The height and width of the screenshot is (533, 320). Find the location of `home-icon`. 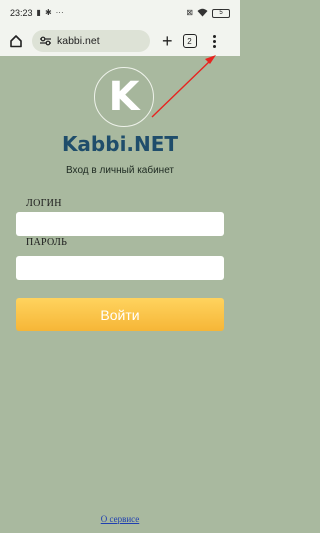

home-icon is located at coordinates (16, 41).